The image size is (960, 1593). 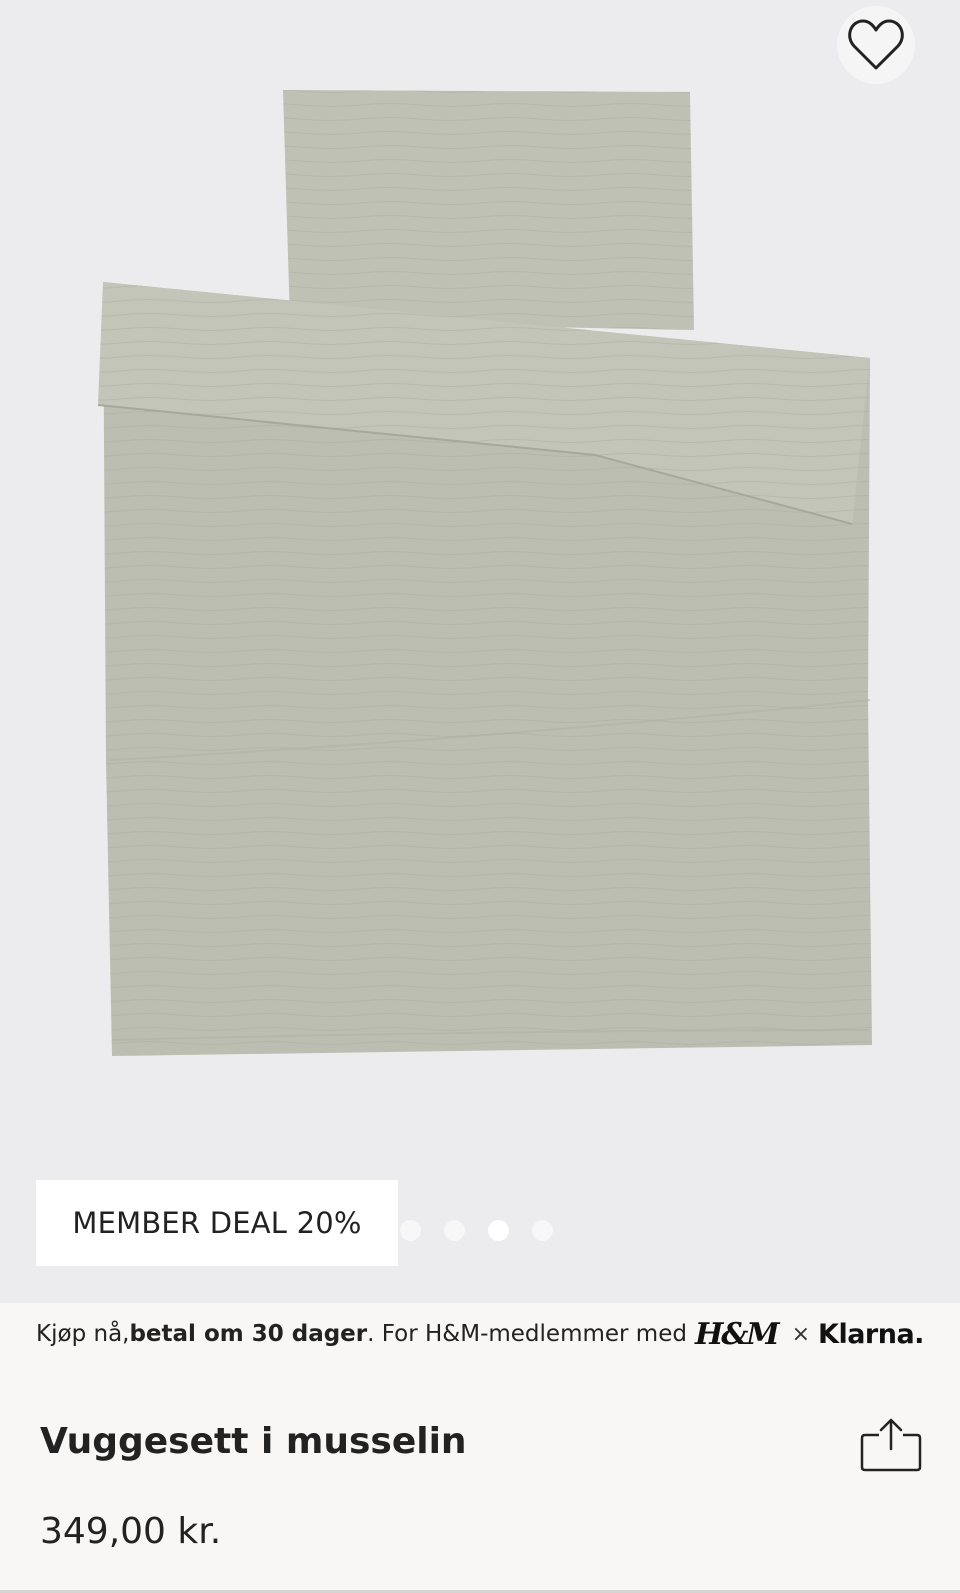 What do you see at coordinates (476, 1230) in the screenshot?
I see `gallery-pagination` at bounding box center [476, 1230].